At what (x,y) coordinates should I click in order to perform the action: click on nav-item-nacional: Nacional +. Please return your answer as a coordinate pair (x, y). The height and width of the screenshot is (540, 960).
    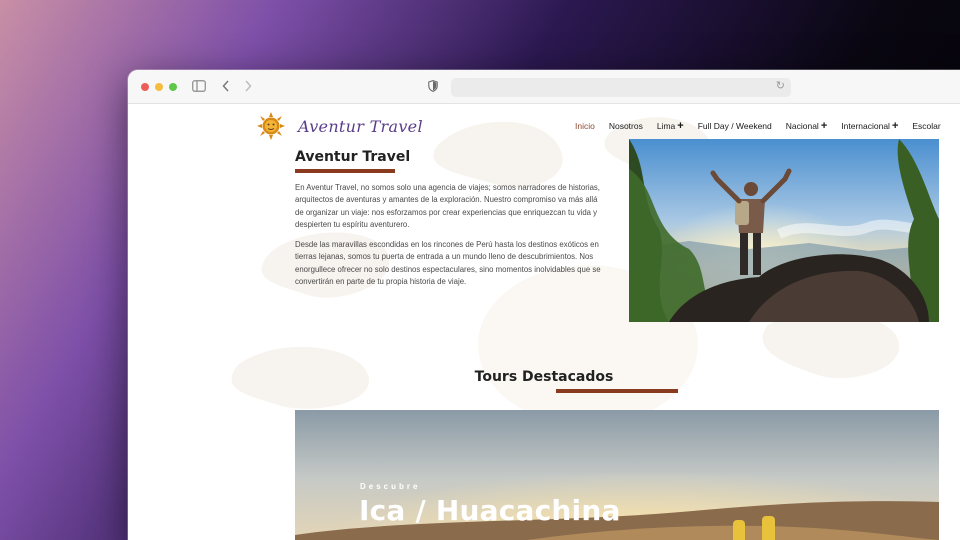
    Looking at the image, I should click on (806, 126).